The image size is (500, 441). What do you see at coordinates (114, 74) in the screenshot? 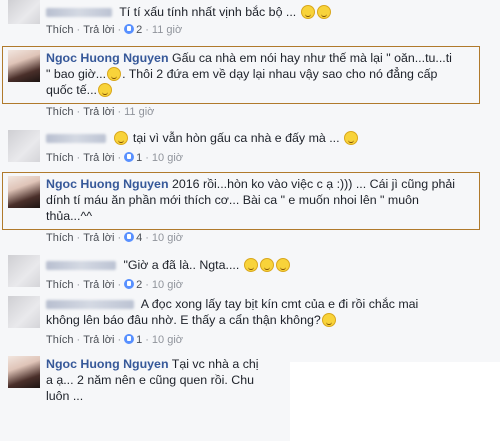
I see `smile-emoji-icon` at bounding box center [114, 74].